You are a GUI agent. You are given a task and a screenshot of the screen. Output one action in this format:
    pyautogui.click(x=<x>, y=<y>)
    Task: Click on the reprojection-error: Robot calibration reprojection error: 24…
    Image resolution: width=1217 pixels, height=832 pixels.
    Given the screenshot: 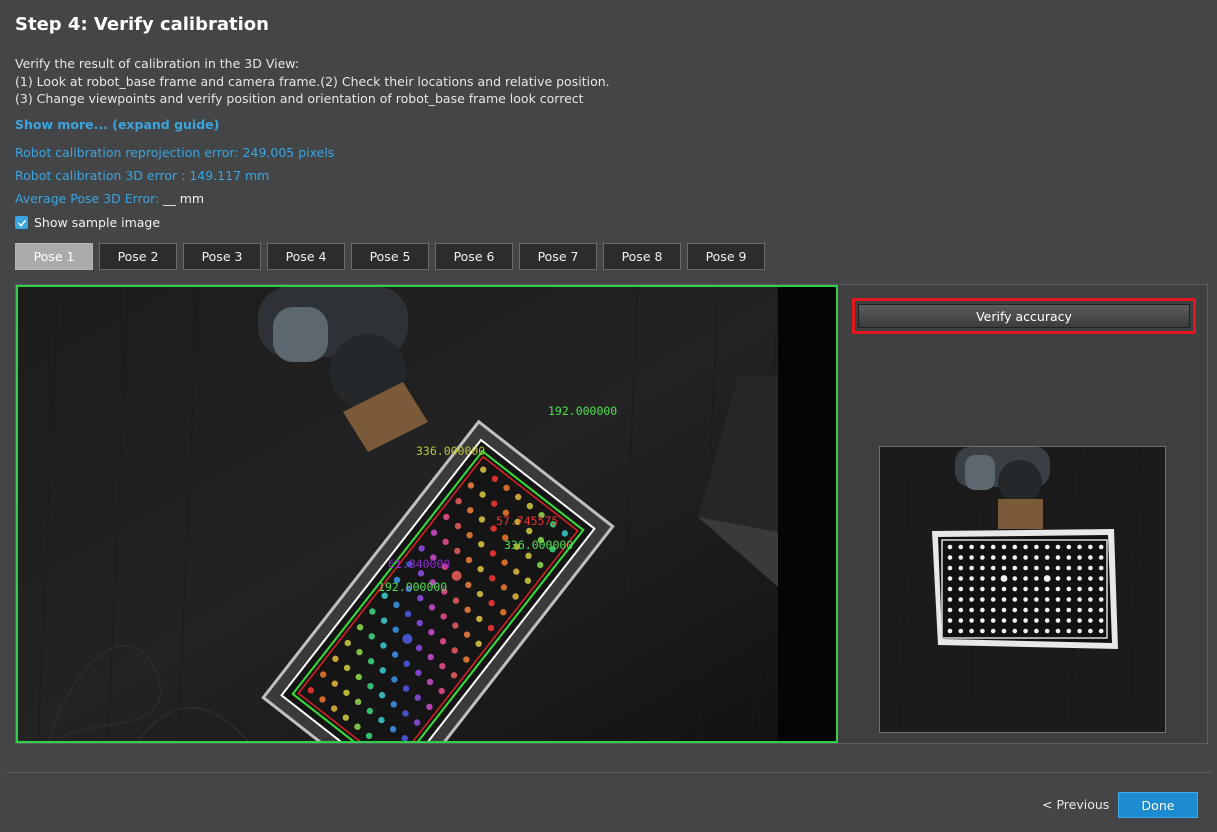 What is the action you would take?
    pyautogui.click(x=175, y=152)
    